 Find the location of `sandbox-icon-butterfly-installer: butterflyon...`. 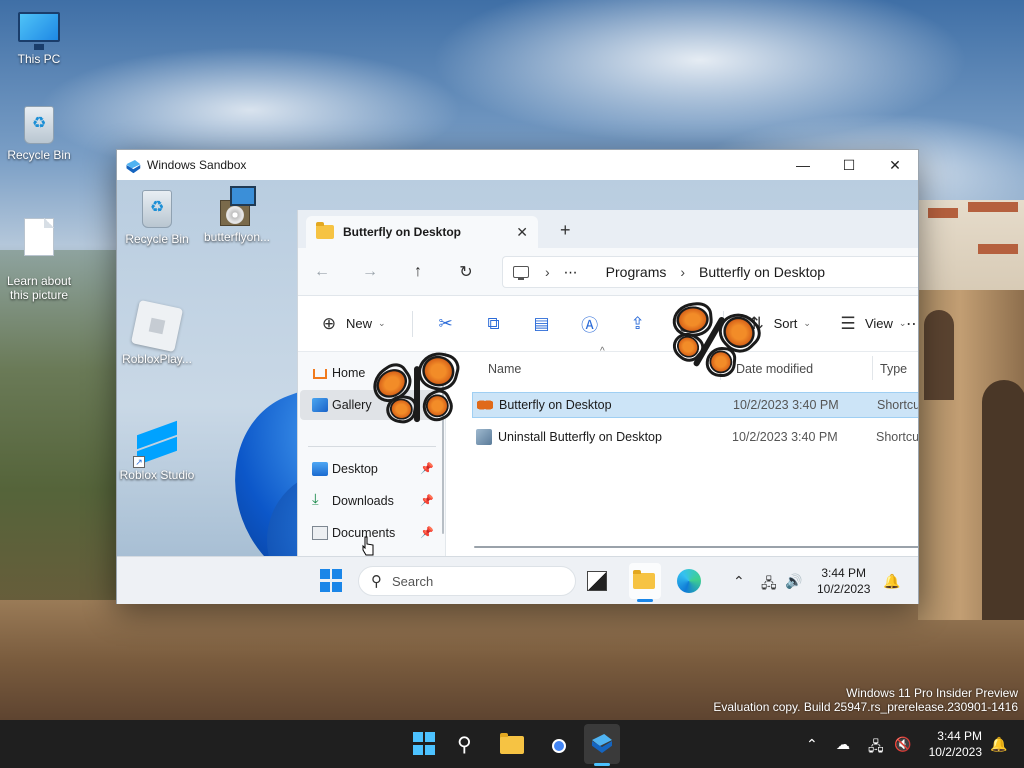

sandbox-icon-butterfly-installer: butterflyon... is located at coordinates (237, 215).